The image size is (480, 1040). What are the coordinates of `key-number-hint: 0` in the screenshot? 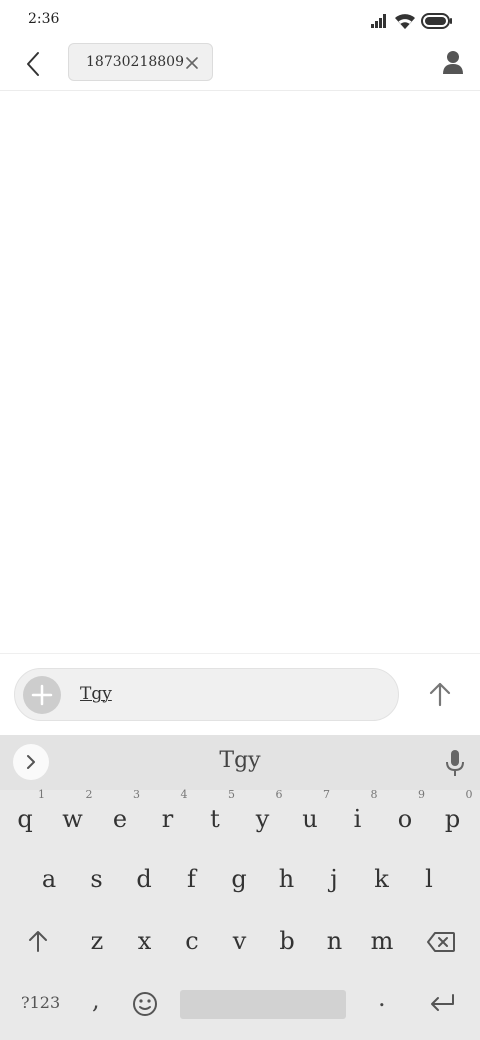 It's located at (469, 794).